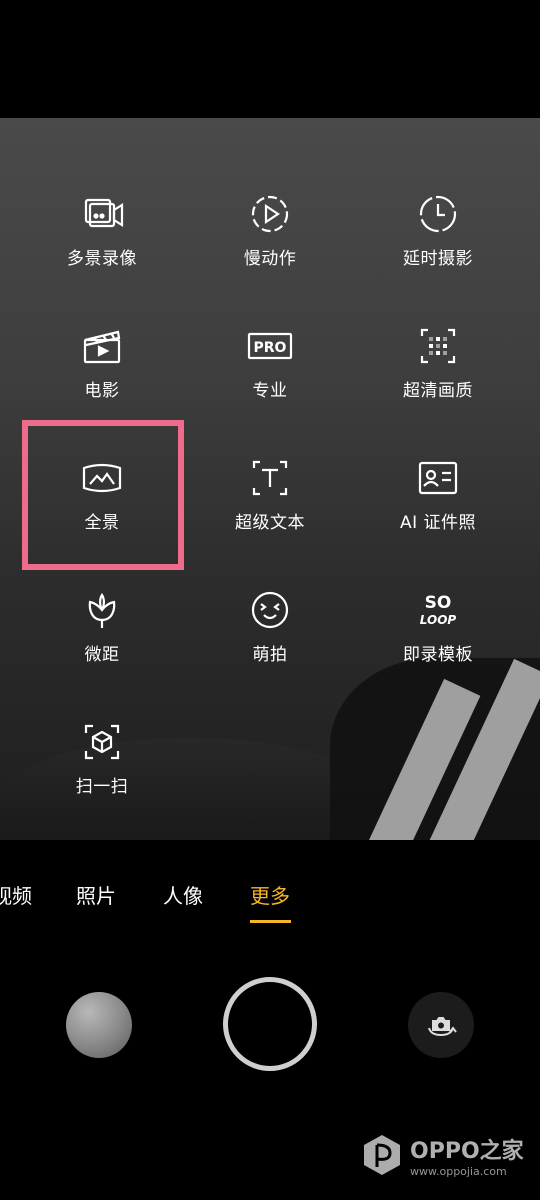  I want to click on tab-photo: 照片, so click(96, 894).